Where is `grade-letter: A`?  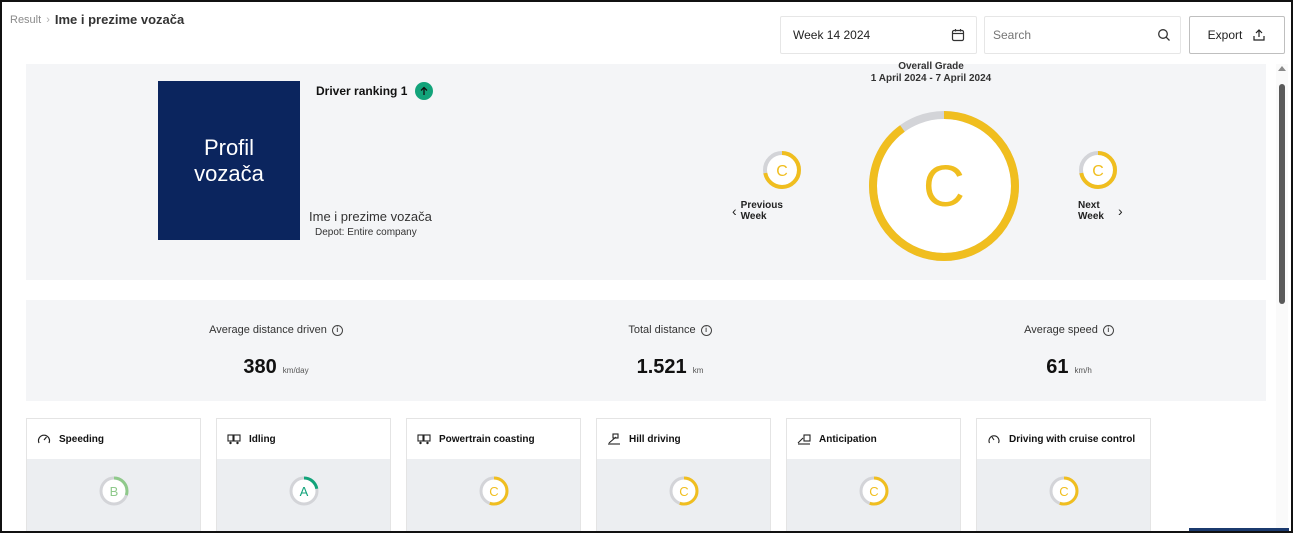 grade-letter: A is located at coordinates (304, 491).